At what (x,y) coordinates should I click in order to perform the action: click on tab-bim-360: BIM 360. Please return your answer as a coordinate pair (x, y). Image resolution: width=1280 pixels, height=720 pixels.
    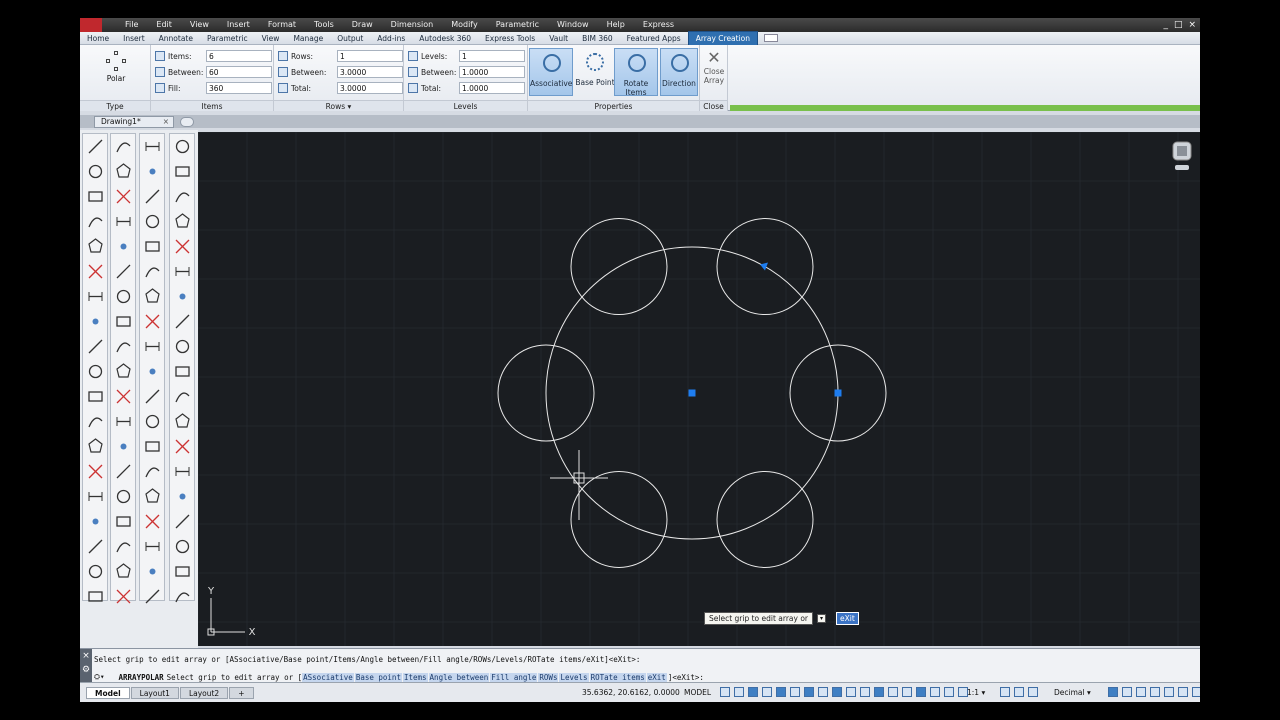
    Looking at the image, I should click on (597, 38).